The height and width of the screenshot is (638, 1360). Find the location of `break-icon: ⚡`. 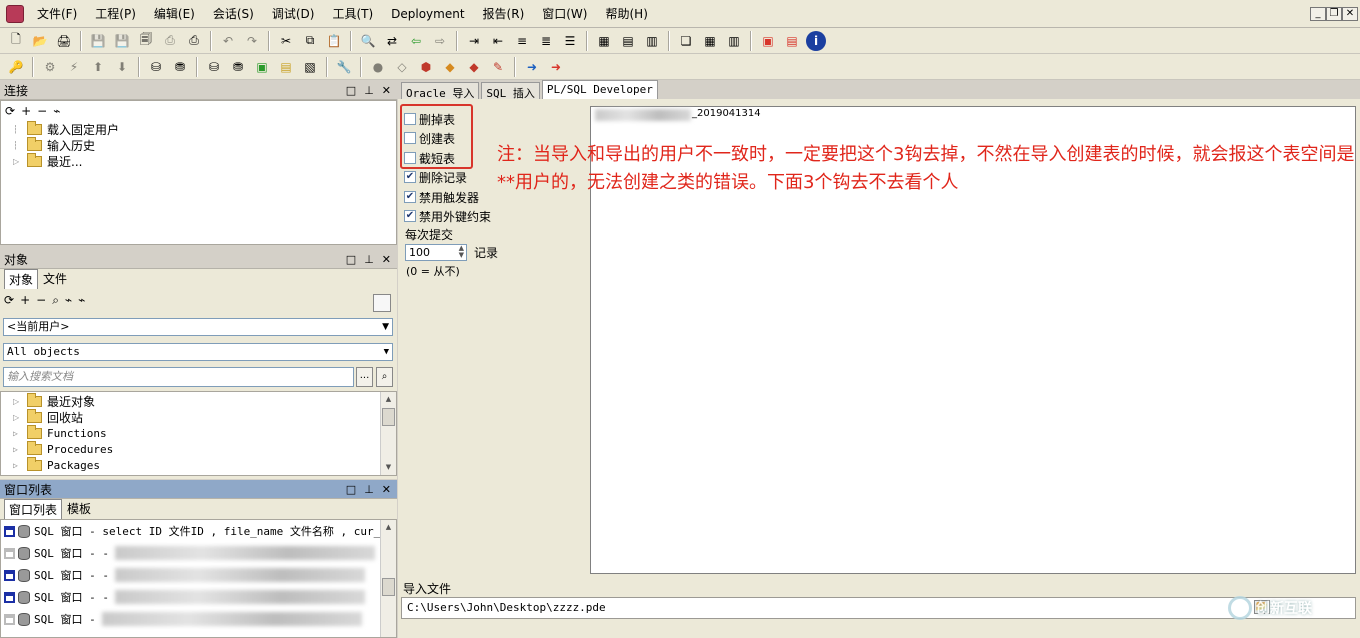

break-icon: ⚡ is located at coordinates (74, 67).